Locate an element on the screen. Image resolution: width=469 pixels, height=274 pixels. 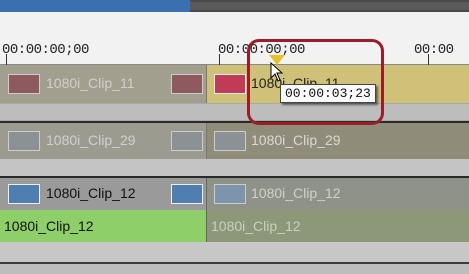
clip-v2-left: 1080i_Clip_29 is located at coordinates (103, 141).